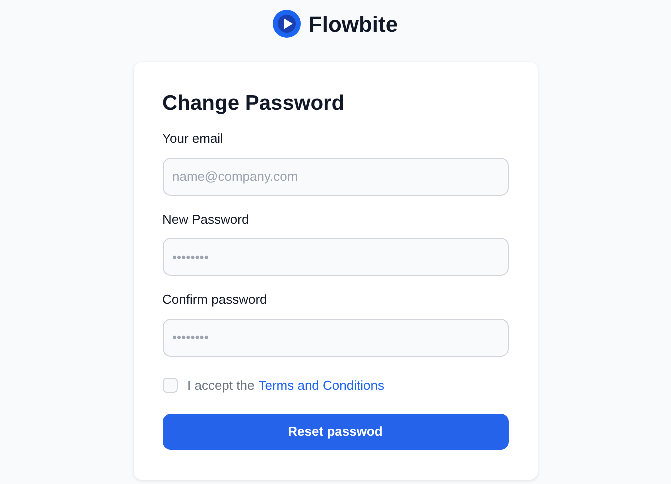 This screenshot has height=484, width=671. Describe the element at coordinates (335, 432) in the screenshot. I see `reset-password-button: Reset passwod` at that location.